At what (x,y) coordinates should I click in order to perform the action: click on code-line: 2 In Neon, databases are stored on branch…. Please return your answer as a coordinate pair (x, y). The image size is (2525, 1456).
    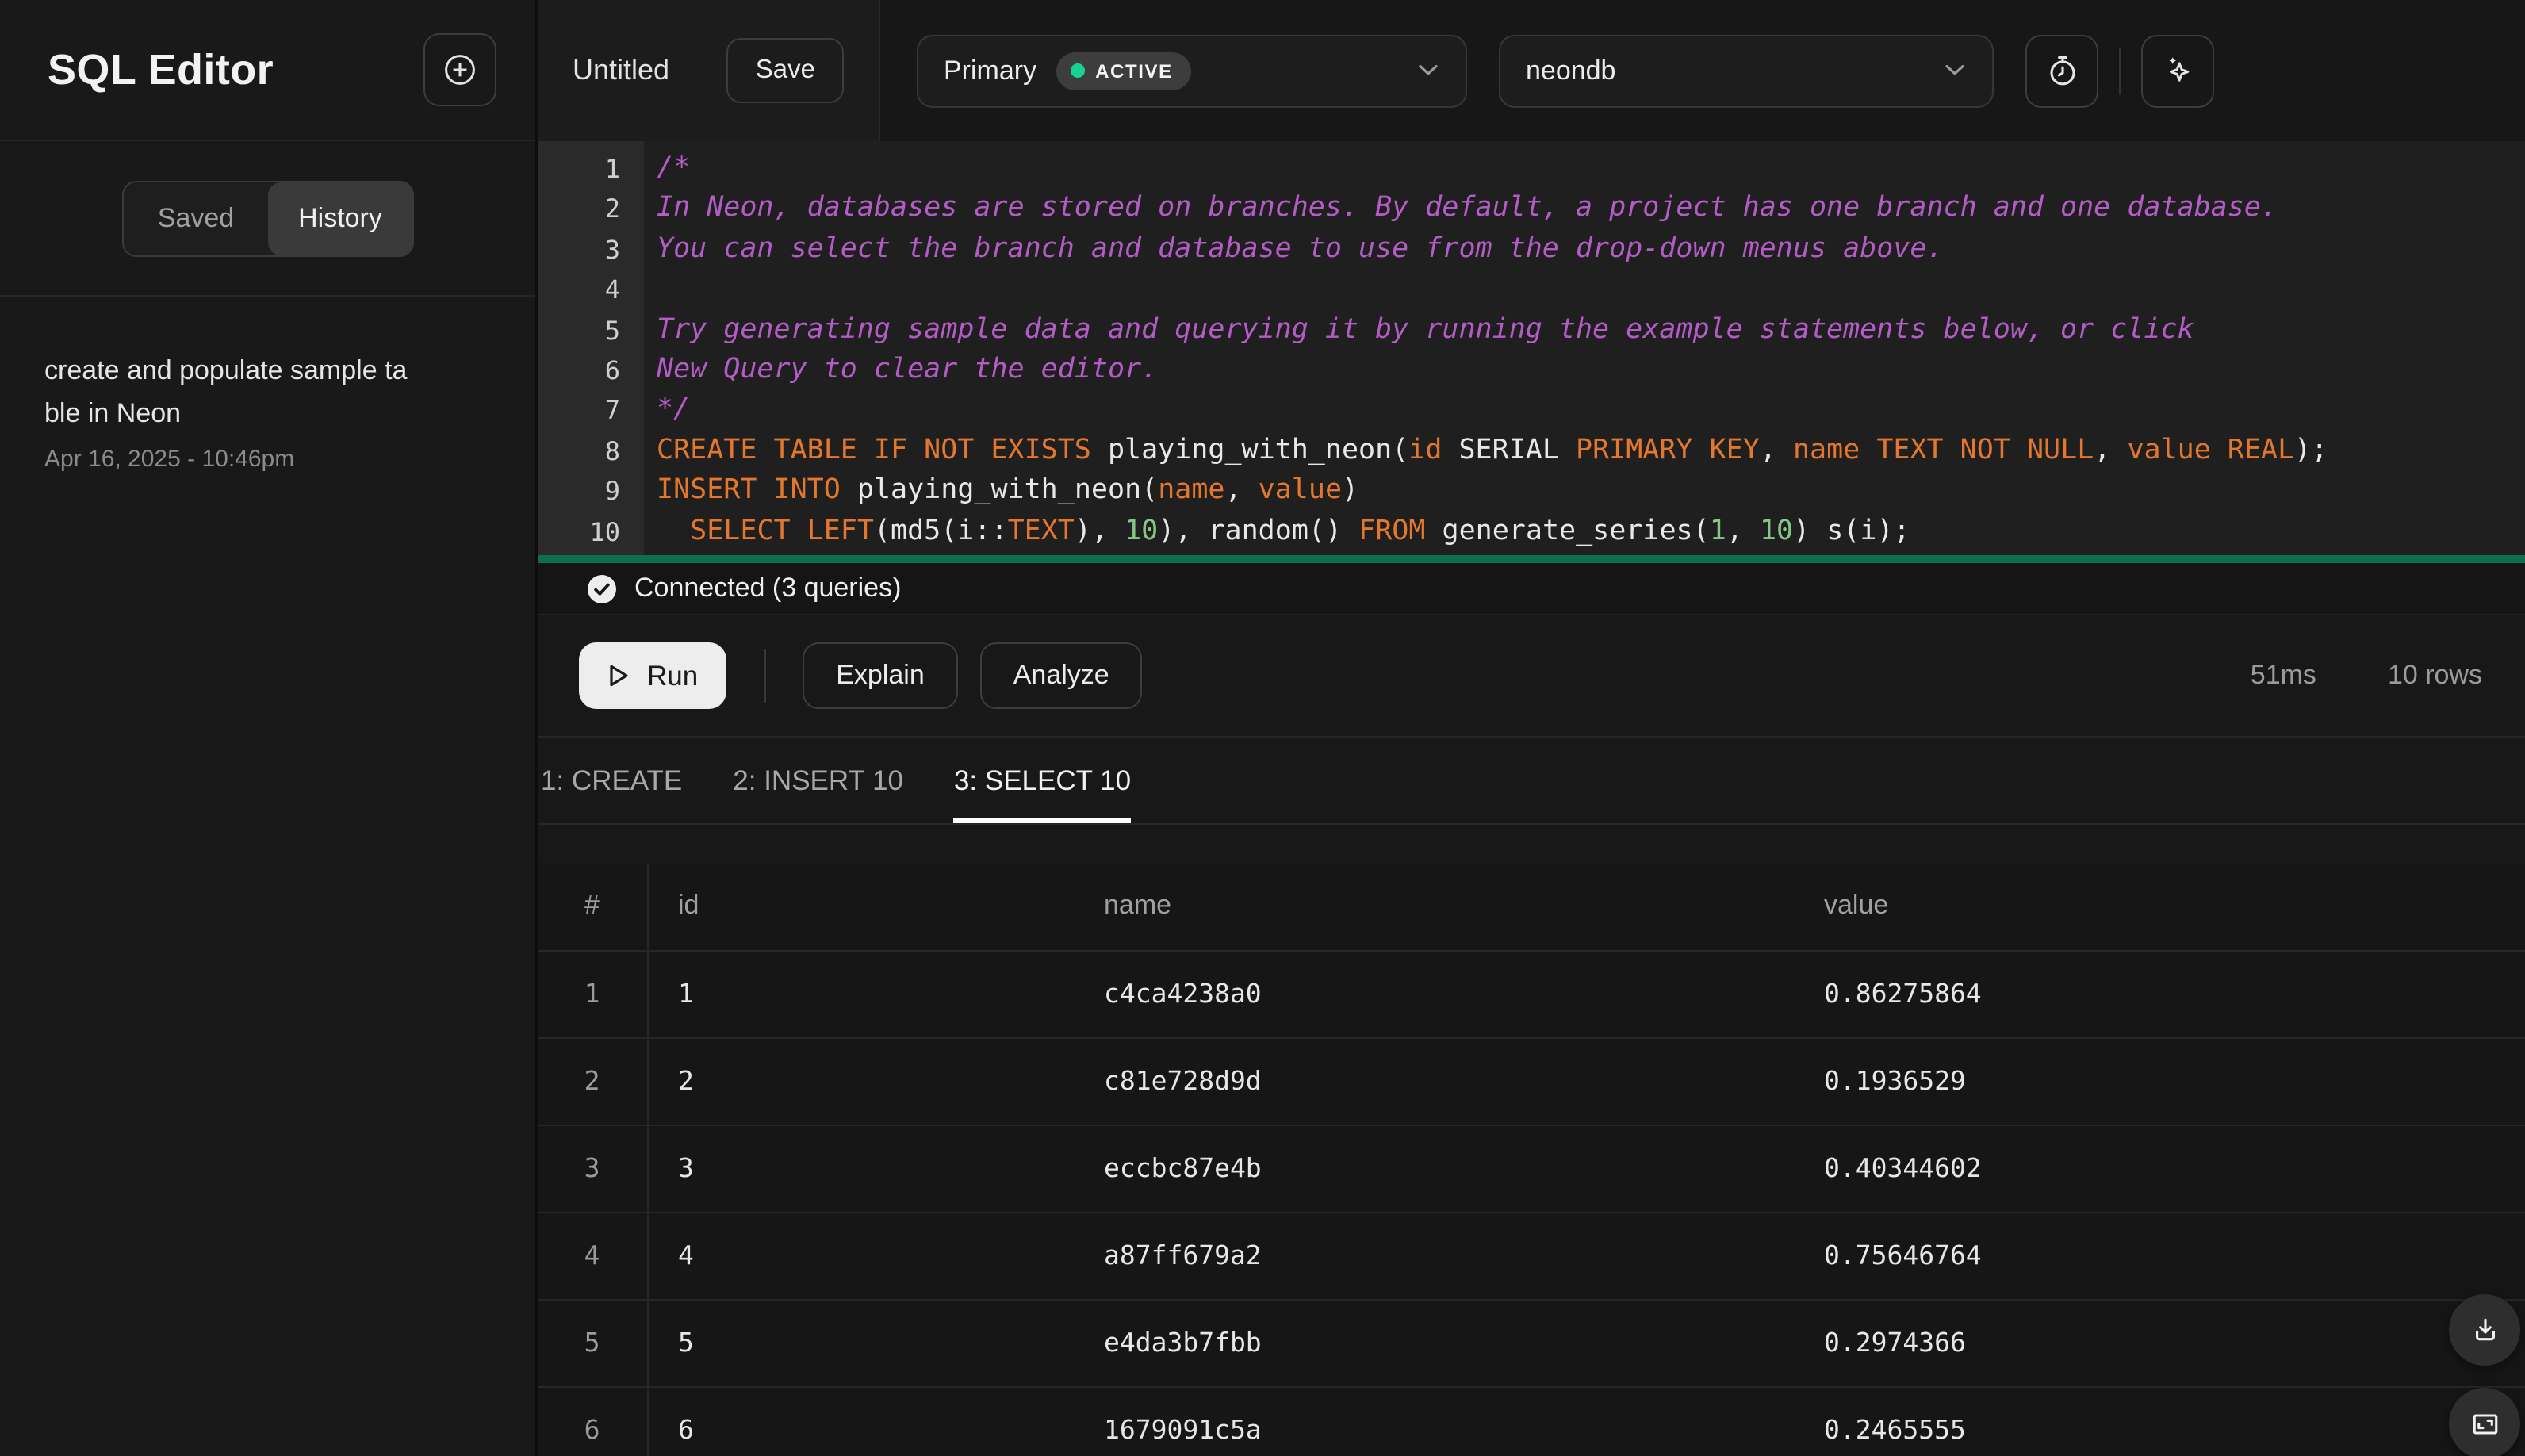
    Looking at the image, I should click on (1531, 210).